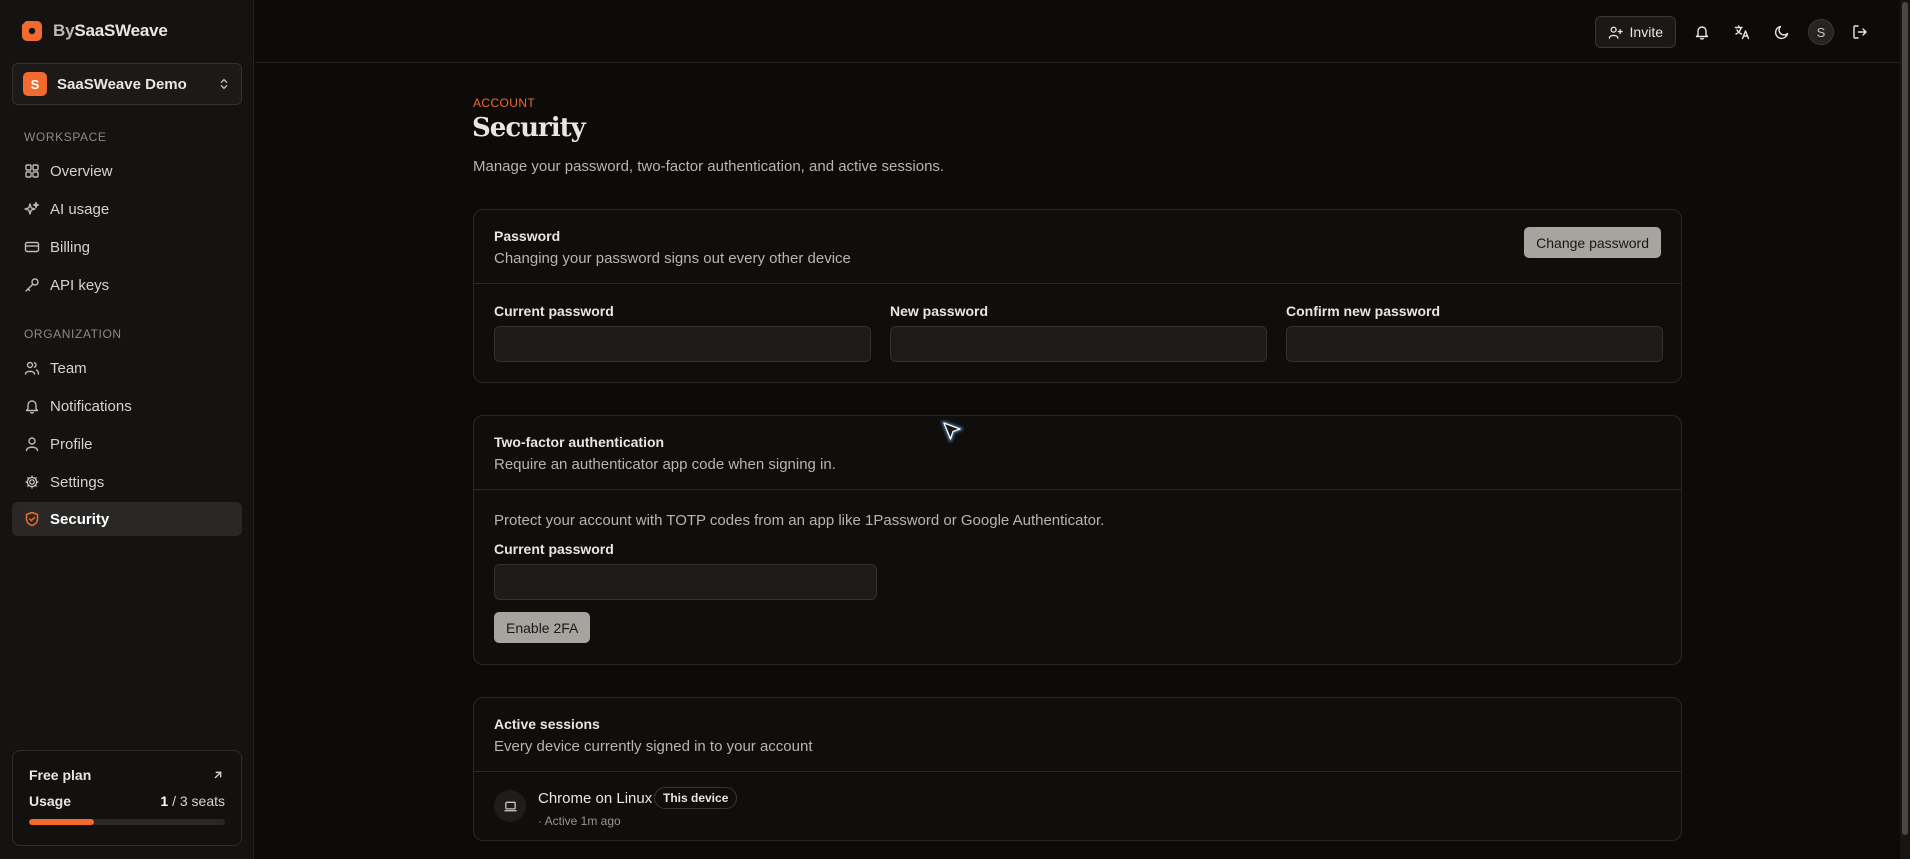 The width and height of the screenshot is (1910, 859). I want to click on sidebar-item-security: Security, so click(127, 519).